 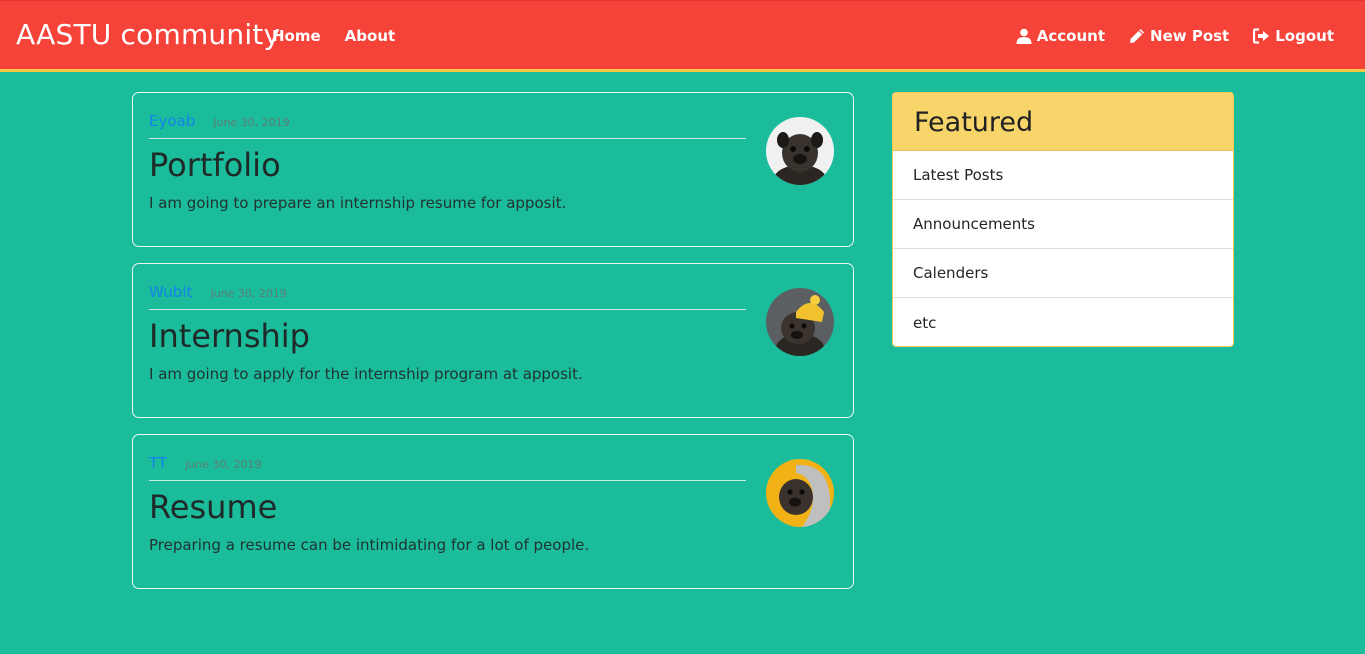 What do you see at coordinates (1261, 36) in the screenshot?
I see `sign-out-icon` at bounding box center [1261, 36].